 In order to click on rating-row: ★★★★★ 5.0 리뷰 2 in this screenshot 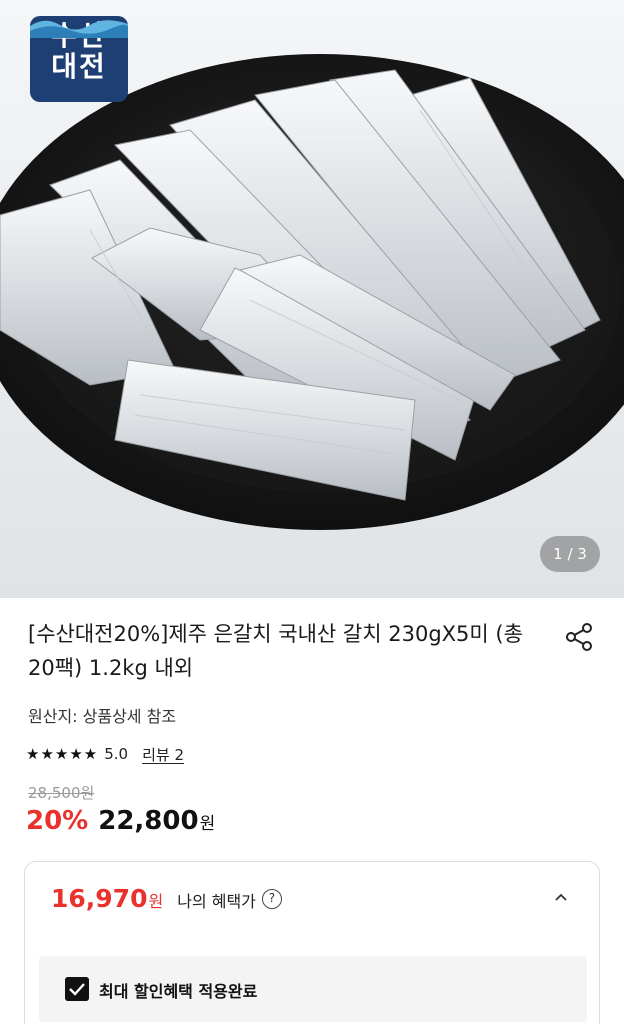, I will do `click(105, 754)`.